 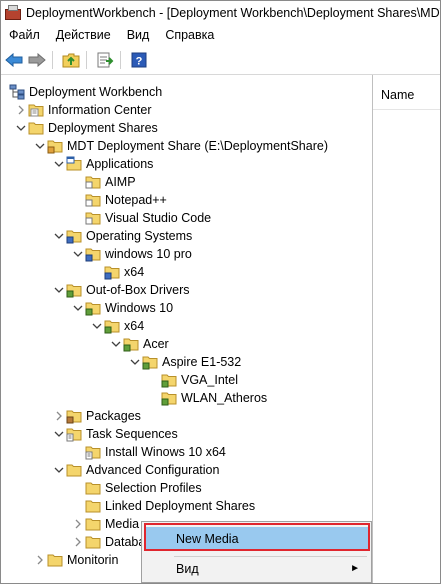 I want to click on back-button, so click(x=14, y=60).